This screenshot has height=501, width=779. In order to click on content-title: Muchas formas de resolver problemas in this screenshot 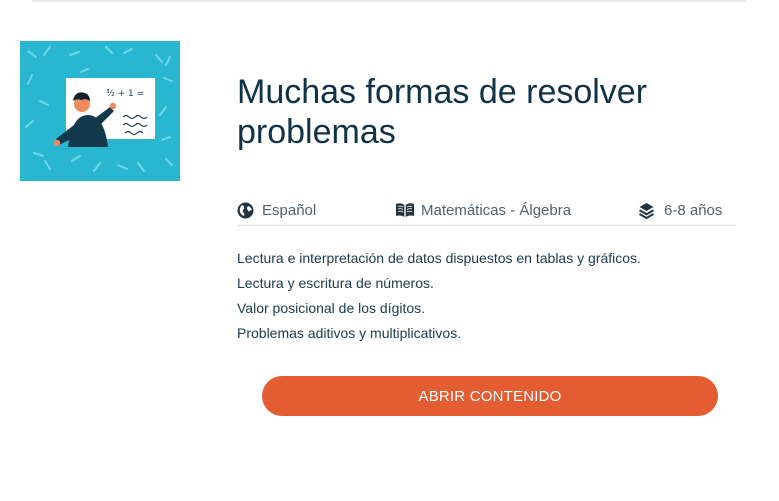, I will do `click(442, 112)`.